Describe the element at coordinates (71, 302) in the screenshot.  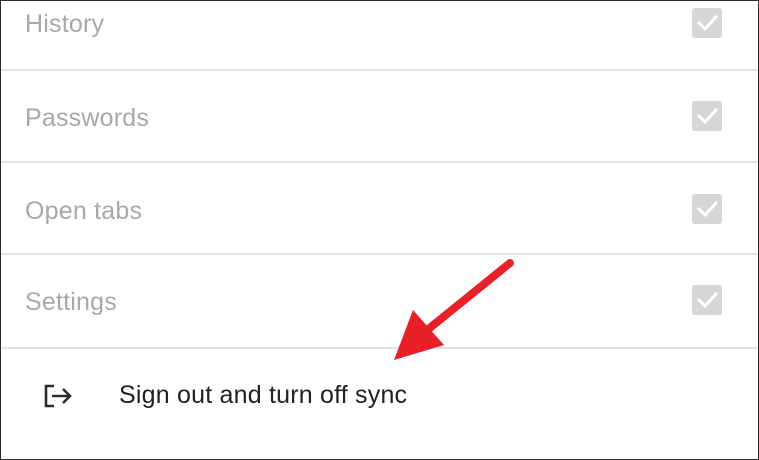
I see `sync-item-label: Settings` at that location.